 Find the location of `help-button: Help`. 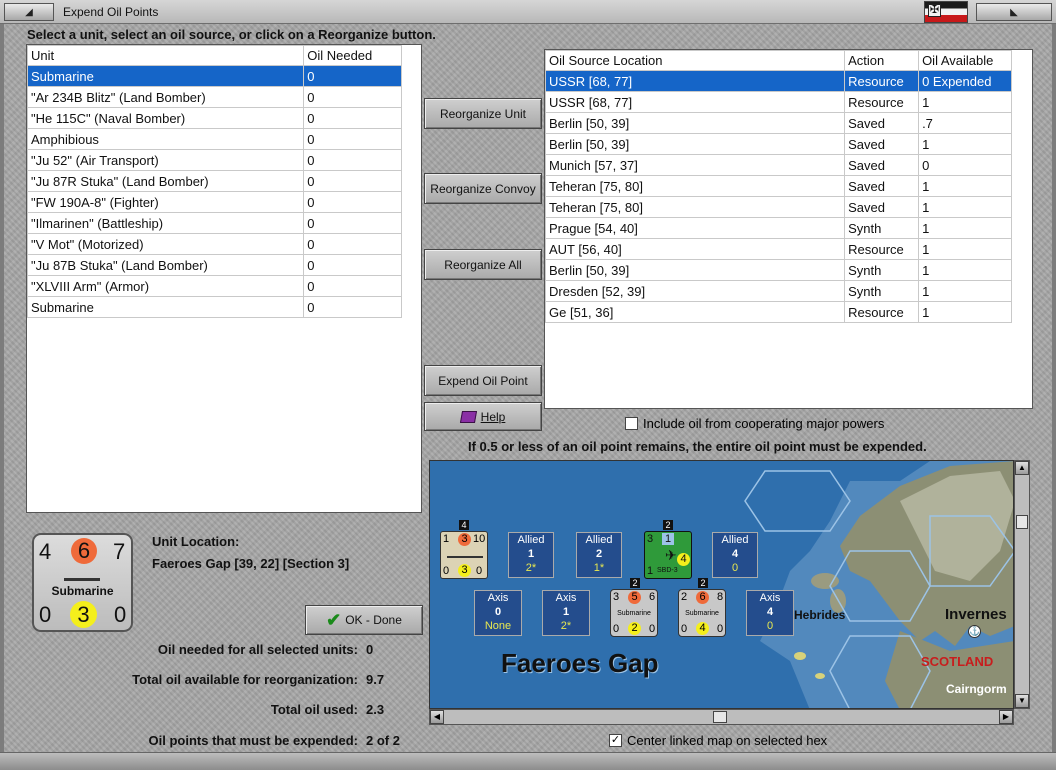

help-button: Help is located at coordinates (483, 416).